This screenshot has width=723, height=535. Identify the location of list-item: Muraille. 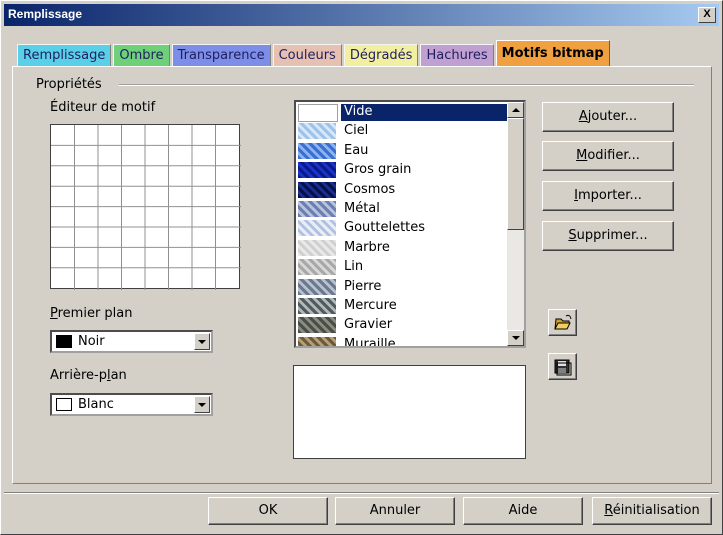
(402, 342).